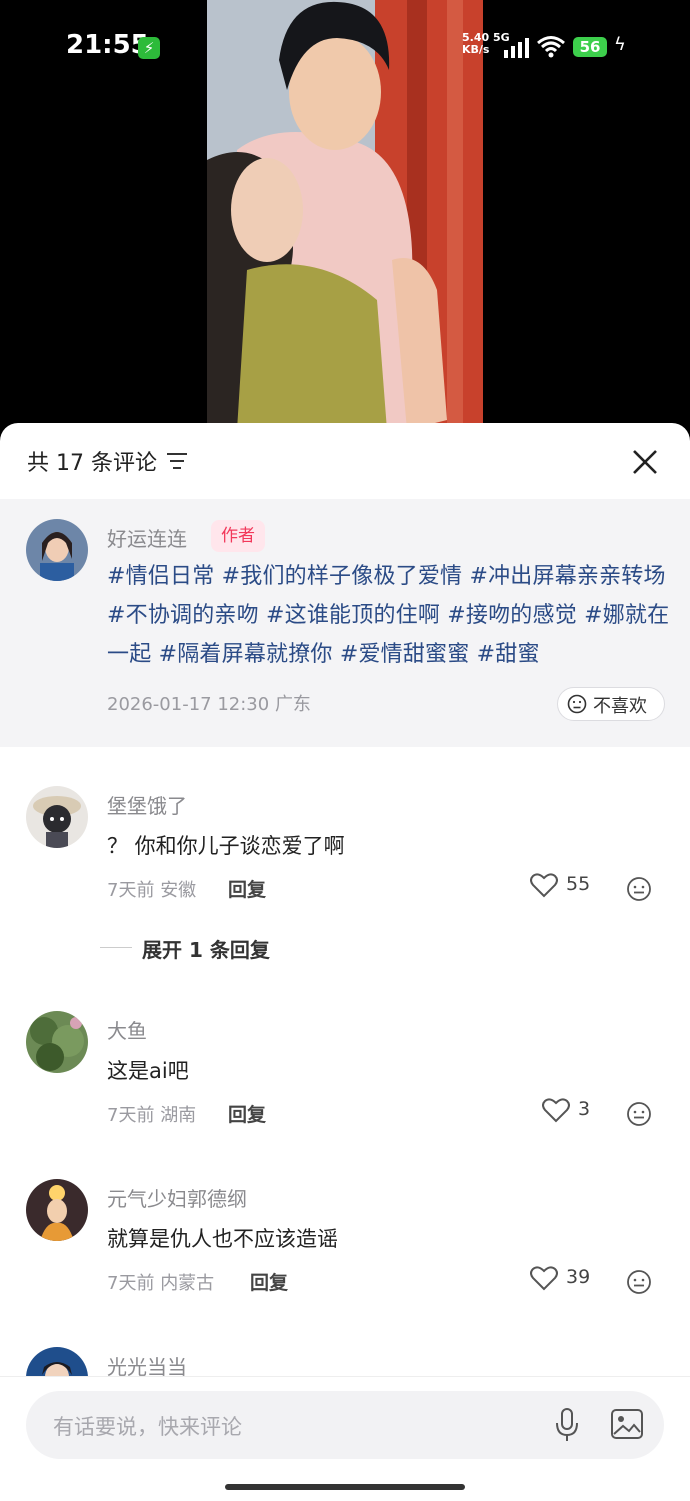  I want to click on comment-text: ？ 你和你儿子谈恋爱了啊, so click(226, 846).